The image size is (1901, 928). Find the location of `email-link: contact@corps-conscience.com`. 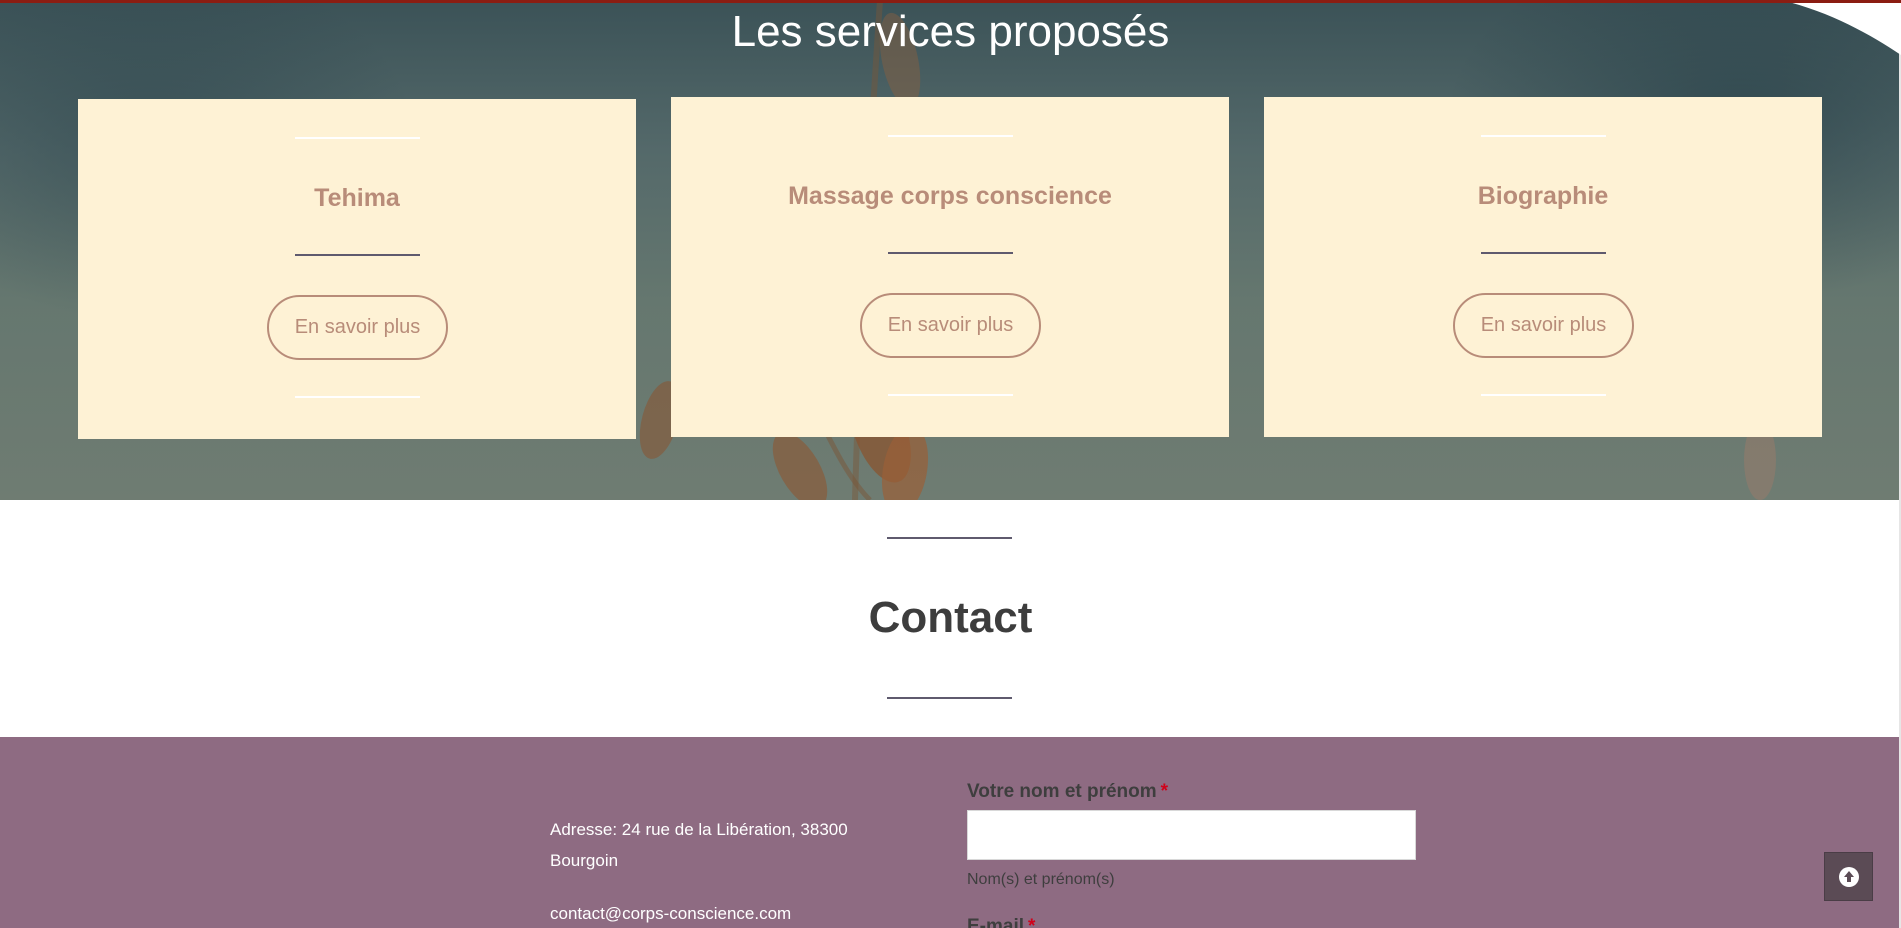

email-link: contact@corps-conscience.com is located at coordinates (670, 914).